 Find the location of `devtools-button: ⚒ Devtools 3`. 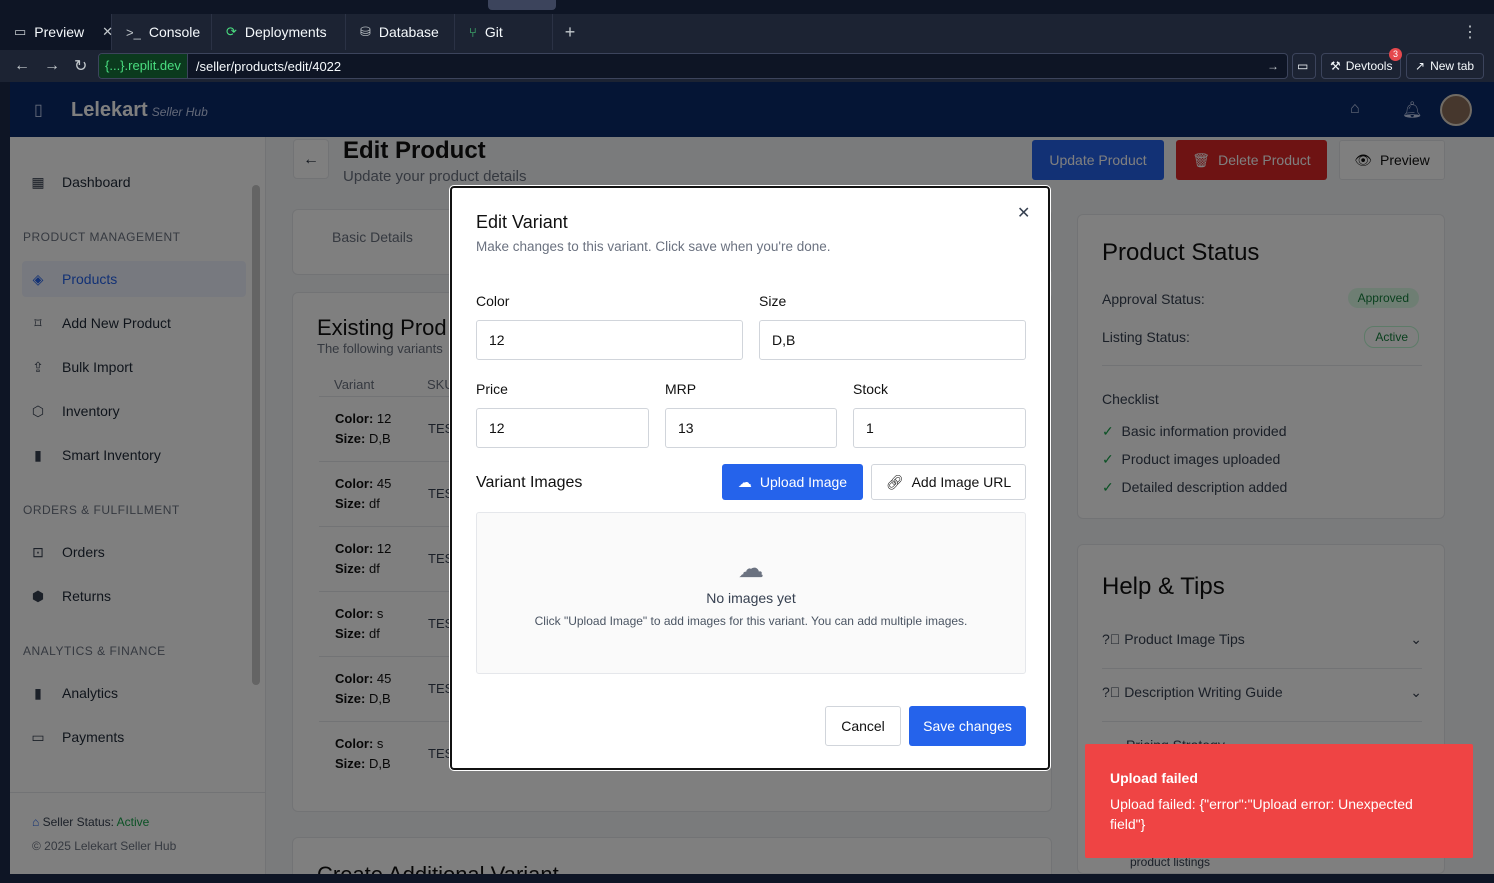

devtools-button: ⚒ Devtools 3 is located at coordinates (1361, 63).